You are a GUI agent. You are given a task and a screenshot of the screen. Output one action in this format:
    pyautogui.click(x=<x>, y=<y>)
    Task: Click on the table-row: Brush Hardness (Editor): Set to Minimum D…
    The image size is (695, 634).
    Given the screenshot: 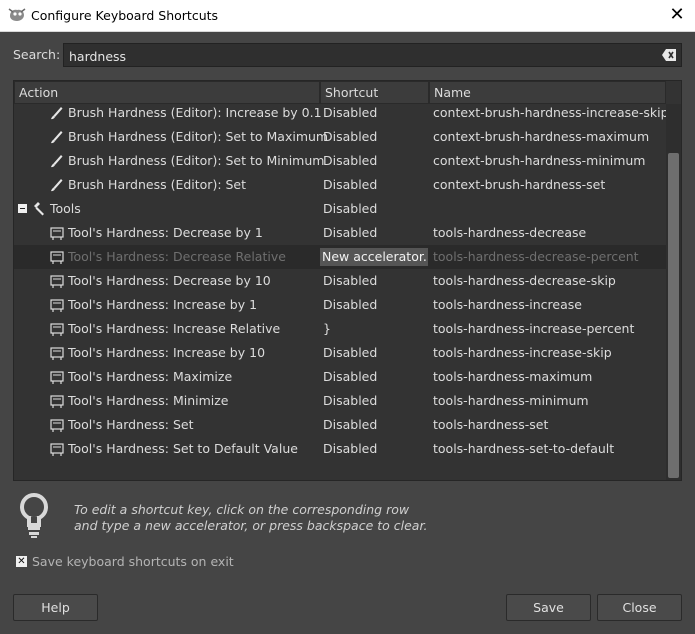 What is the action you would take?
    pyautogui.click(x=340, y=161)
    